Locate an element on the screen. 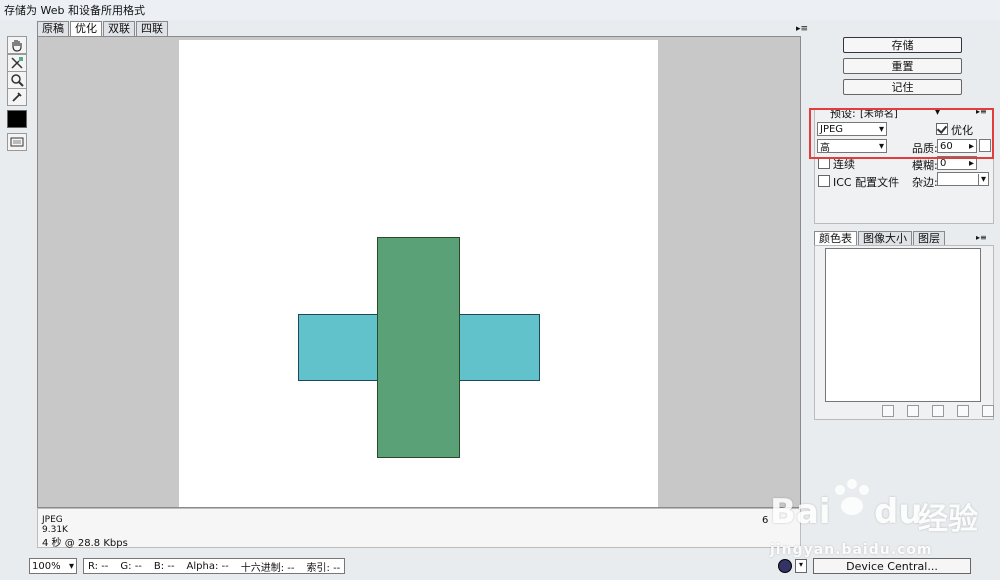 The height and width of the screenshot is (580, 1000). hand-tool is located at coordinates (17, 45).